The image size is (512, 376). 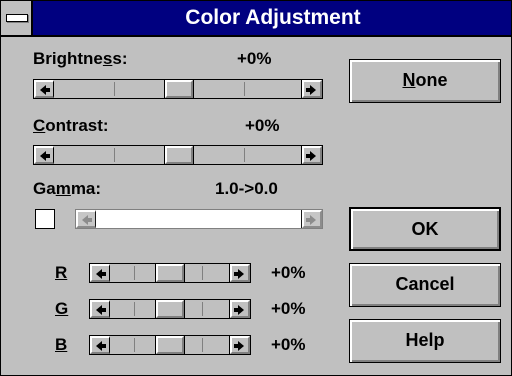 I want to click on title-bar: Color Adjustment, so click(x=256, y=19).